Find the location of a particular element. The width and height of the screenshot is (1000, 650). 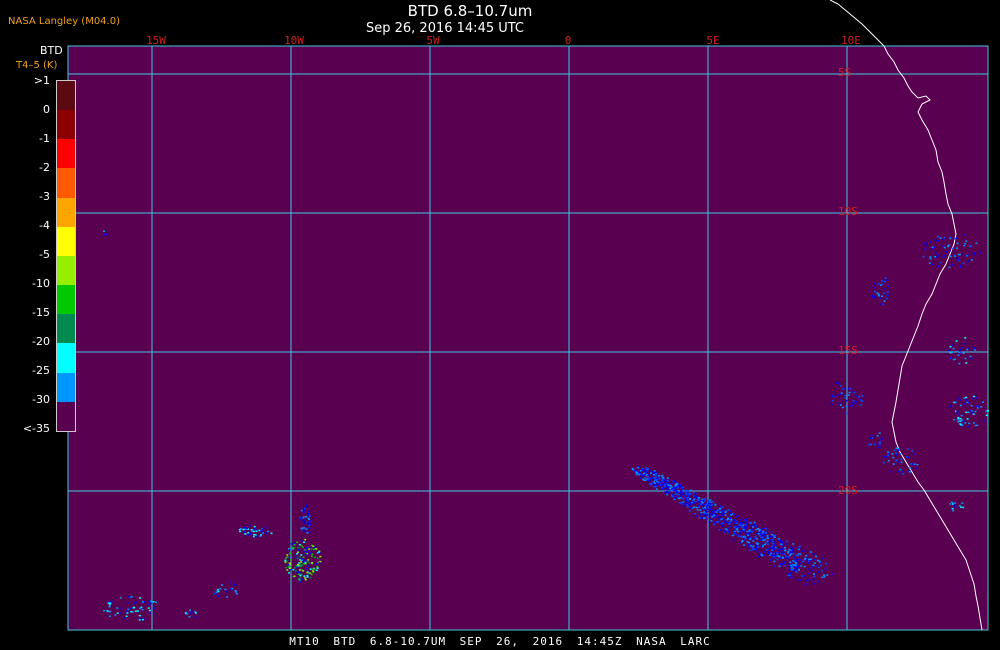

lat-label-10s: 10S is located at coordinates (848, 211).